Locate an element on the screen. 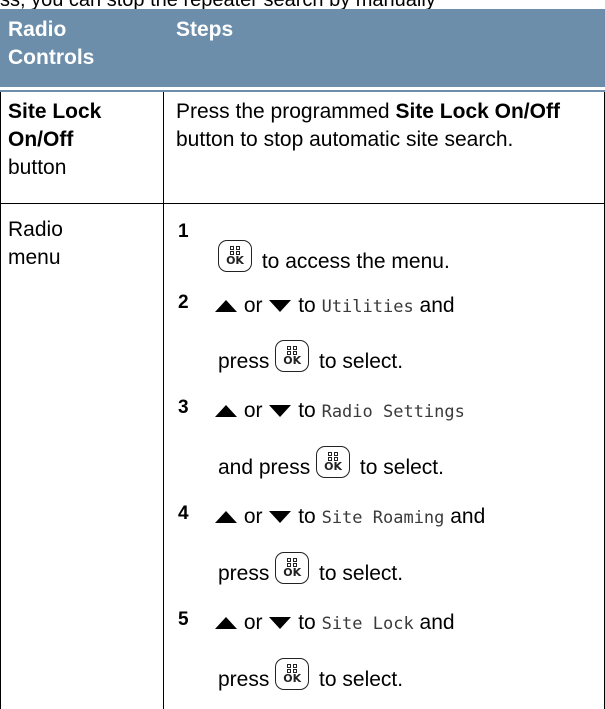  menu-item-name: Utilities is located at coordinates (367, 307).